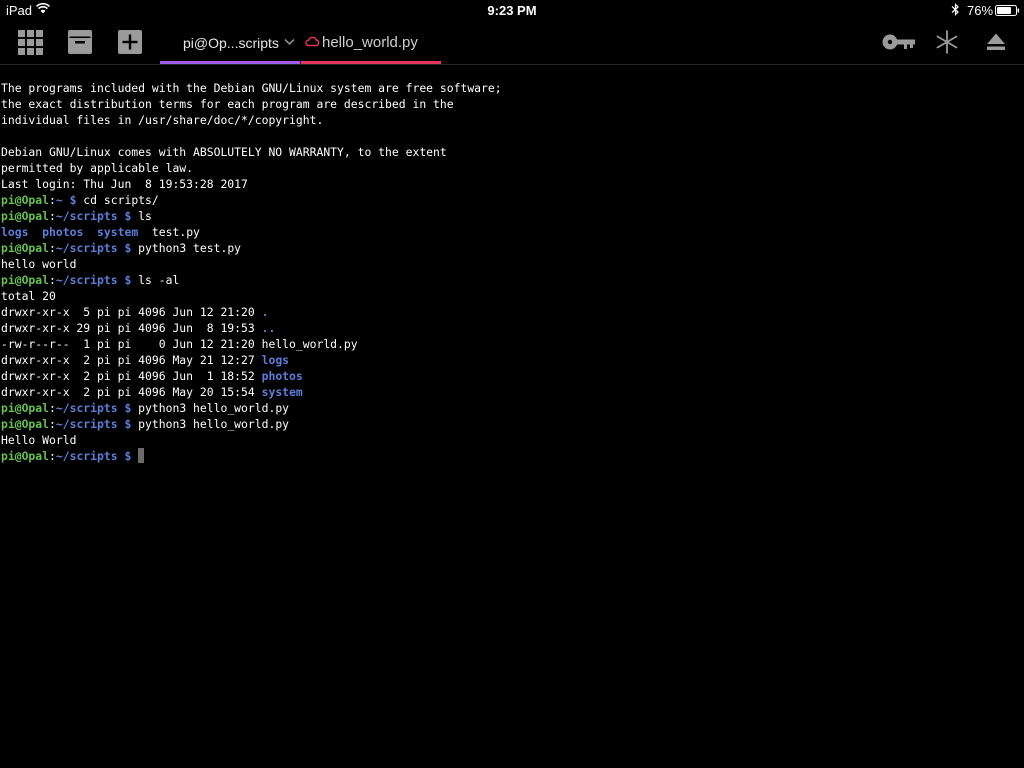 The height and width of the screenshot is (768, 1024). I want to click on cloud-icon, so click(312, 41).